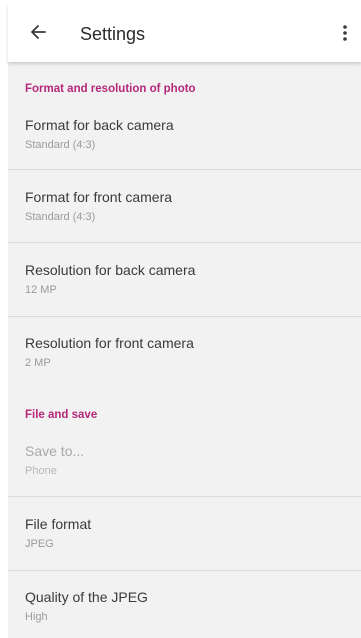 The width and height of the screenshot is (361, 638). I want to click on setting-format-back-camera: Format for back camera Standard (4:3), so click(184, 138).